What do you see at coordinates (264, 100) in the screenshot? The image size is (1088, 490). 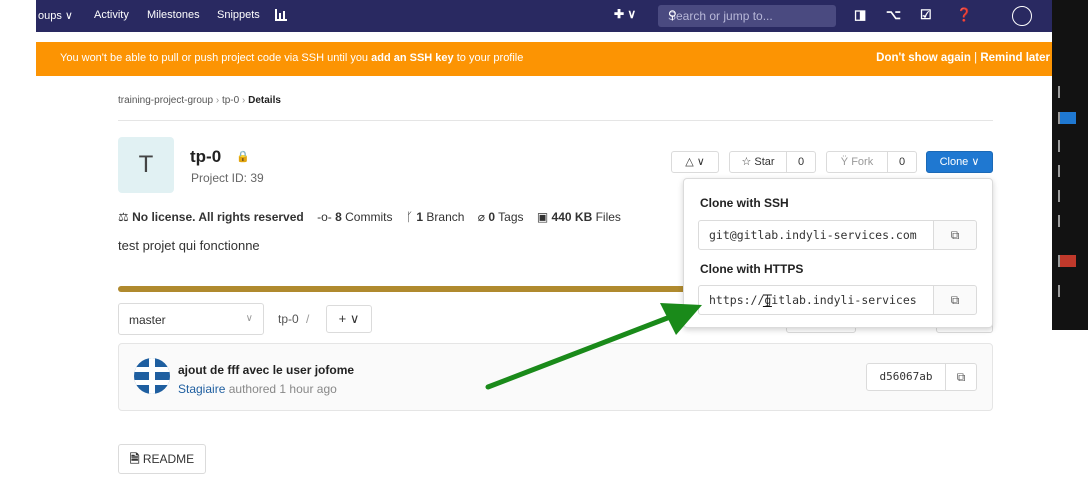 I see `breadcrumb-current: Details` at bounding box center [264, 100].